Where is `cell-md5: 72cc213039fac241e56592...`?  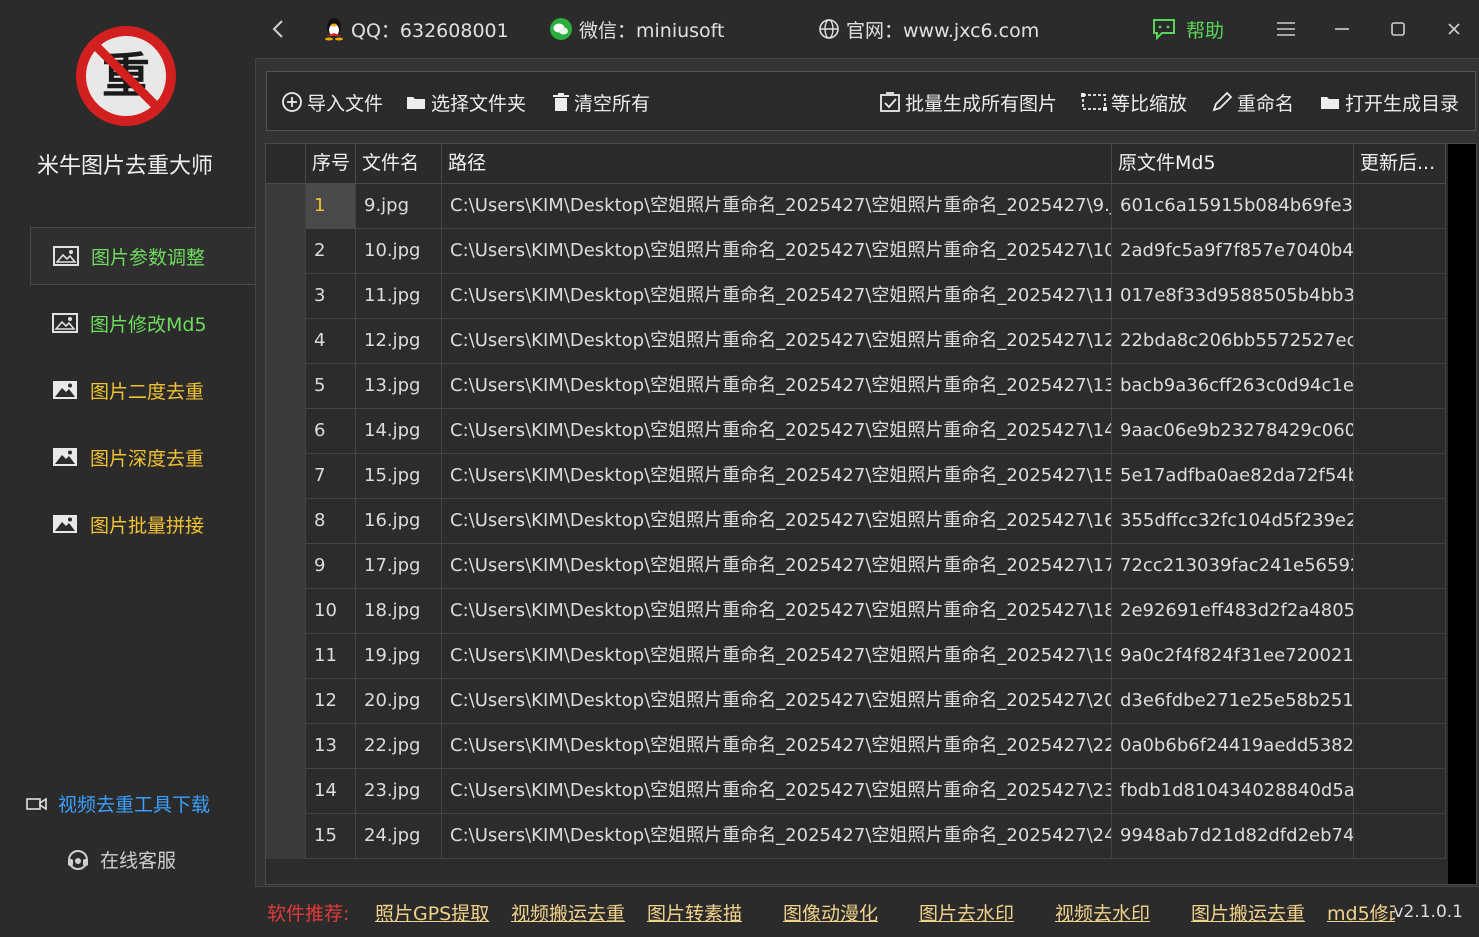
cell-md5: 72cc213039fac241e56592... is located at coordinates (1233, 566).